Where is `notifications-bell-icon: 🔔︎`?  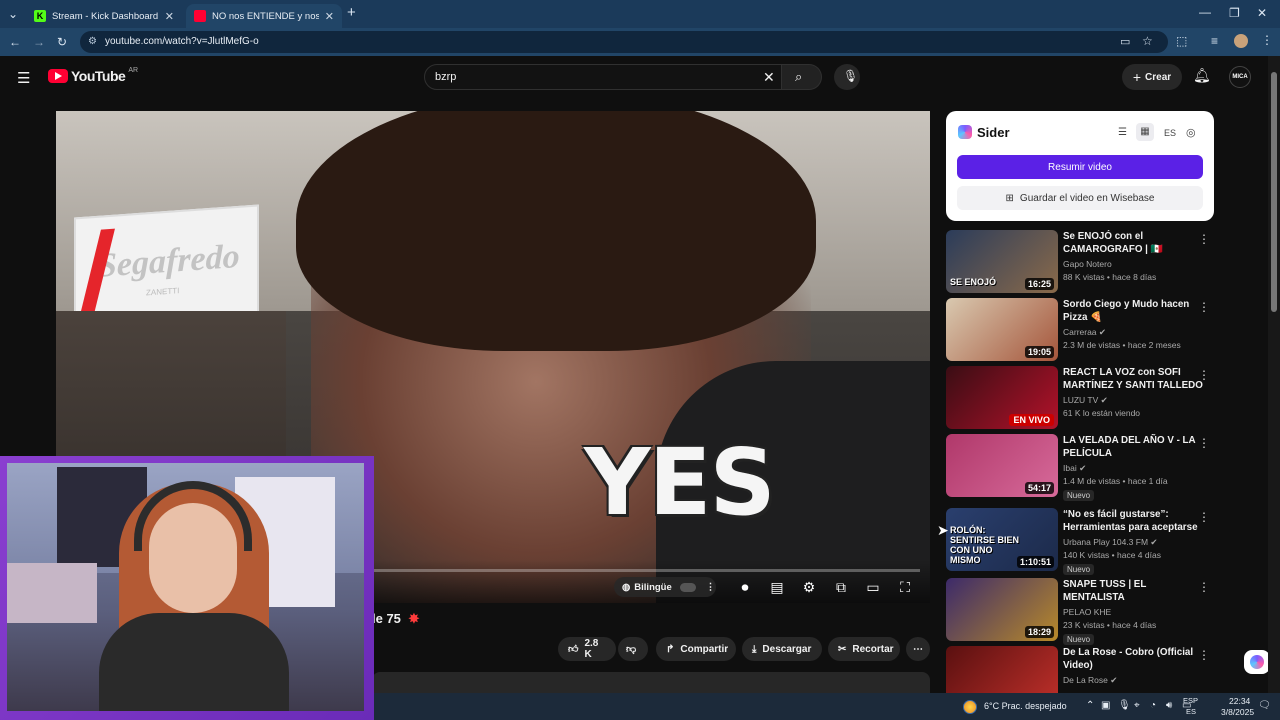 notifications-bell-icon: 🔔︎ is located at coordinates (1202, 75).